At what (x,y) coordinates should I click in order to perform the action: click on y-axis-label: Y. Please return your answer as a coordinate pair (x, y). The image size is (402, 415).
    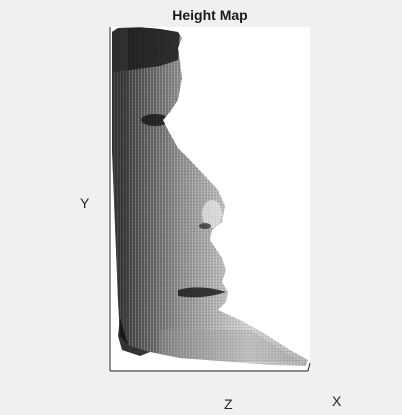
    Looking at the image, I should click on (85, 203).